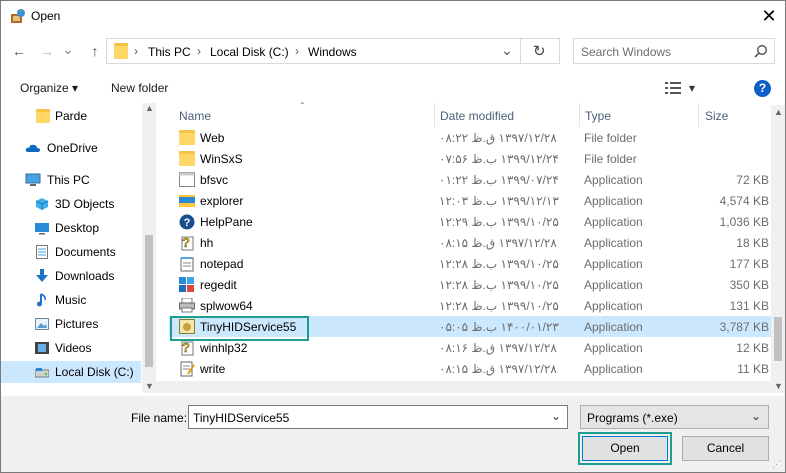 This screenshot has width=786, height=473. What do you see at coordinates (744, 222) in the screenshot?
I see `file-size: 1,036 KB` at bounding box center [744, 222].